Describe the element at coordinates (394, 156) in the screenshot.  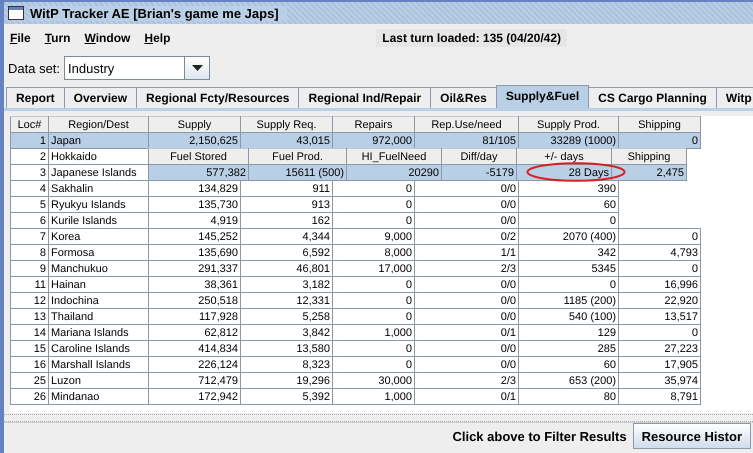
I see `column-header: HI_FuelNeed` at that location.